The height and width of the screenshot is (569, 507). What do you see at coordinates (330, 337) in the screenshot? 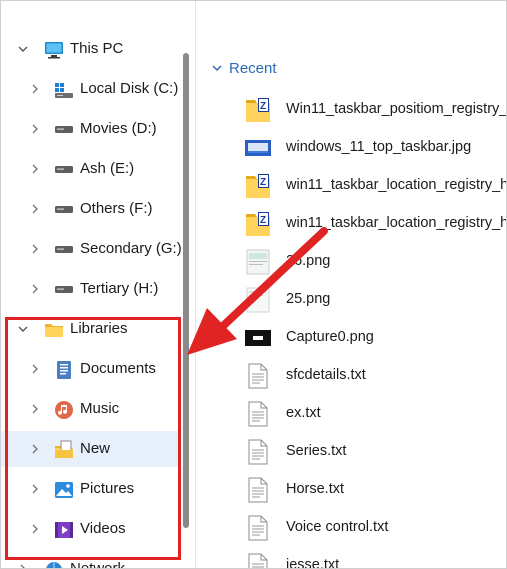
I see `file-name: Capture0.png` at bounding box center [330, 337].